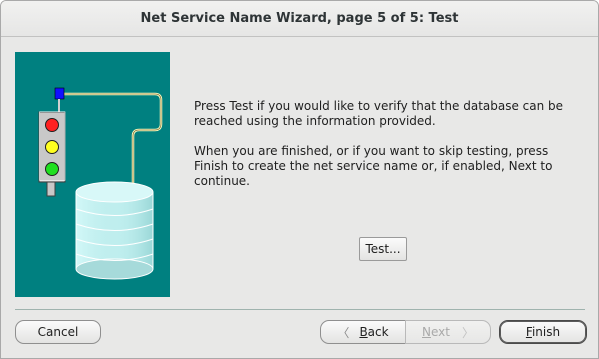  Describe the element at coordinates (374, 332) in the screenshot. I see `back-button-label: Back` at that location.